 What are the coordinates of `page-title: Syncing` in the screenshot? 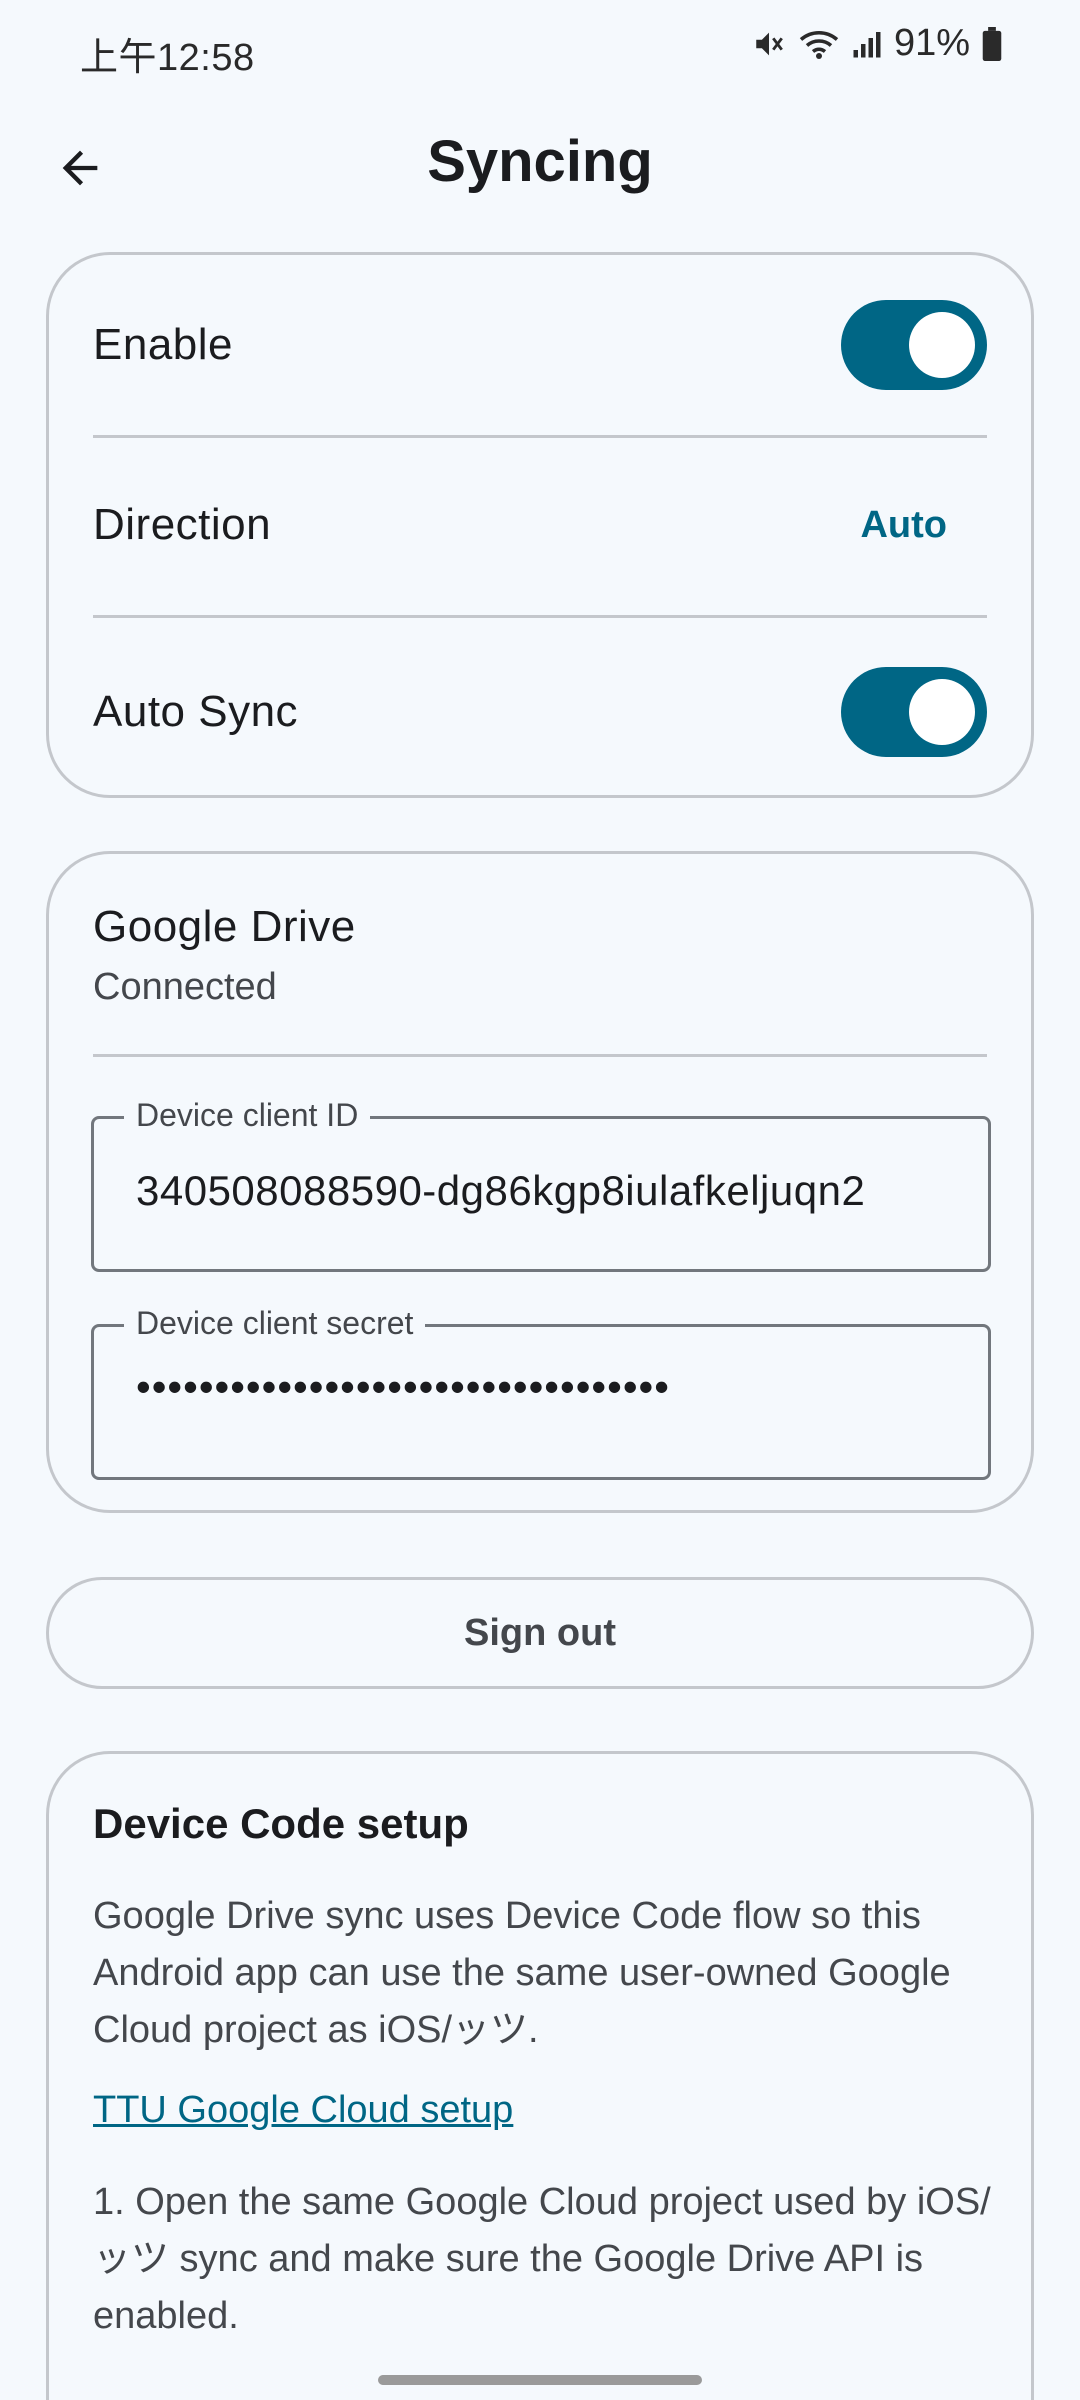 It's located at (540, 161).